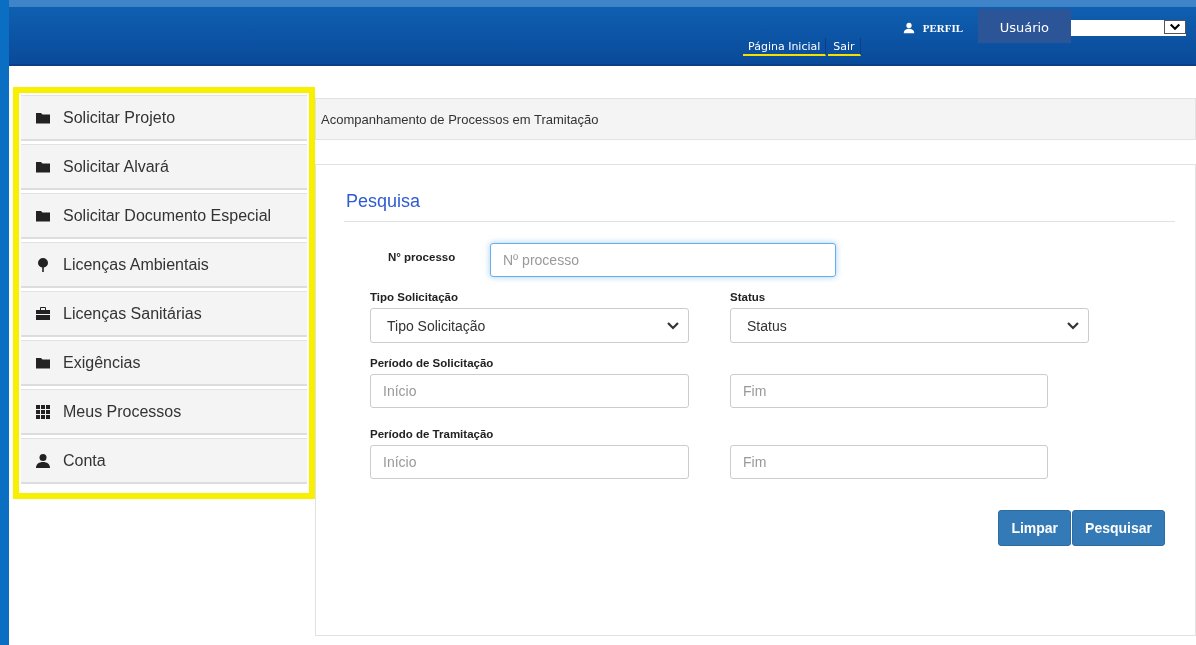  What do you see at coordinates (663, 260) in the screenshot?
I see `input-field: Nº processo` at bounding box center [663, 260].